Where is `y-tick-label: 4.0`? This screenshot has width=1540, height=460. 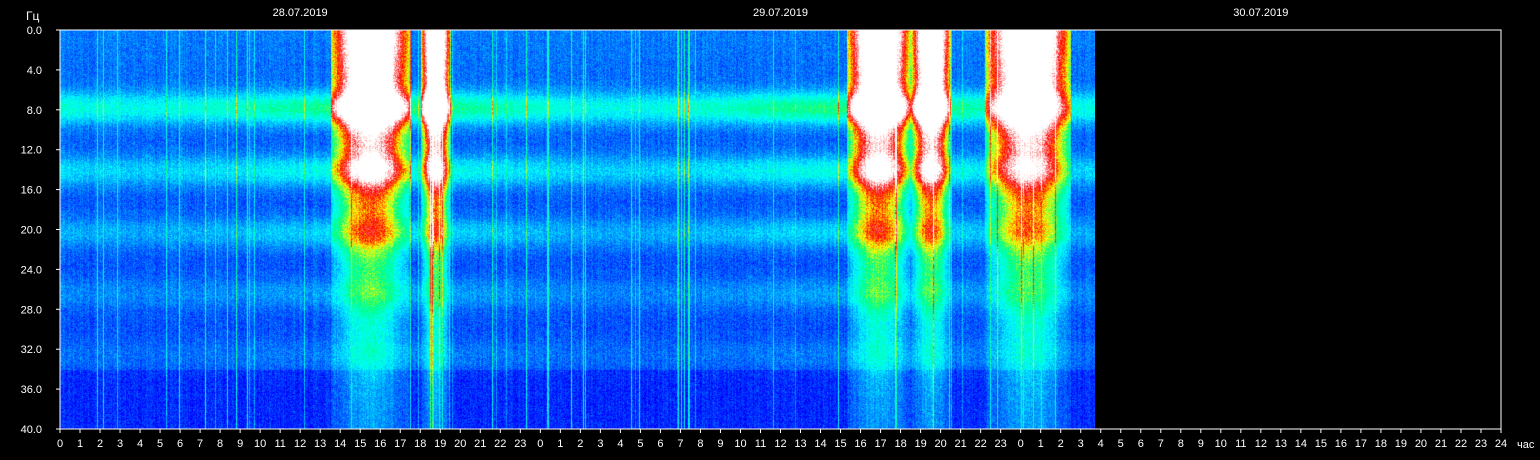 y-tick-label: 4.0 is located at coordinates (34, 71).